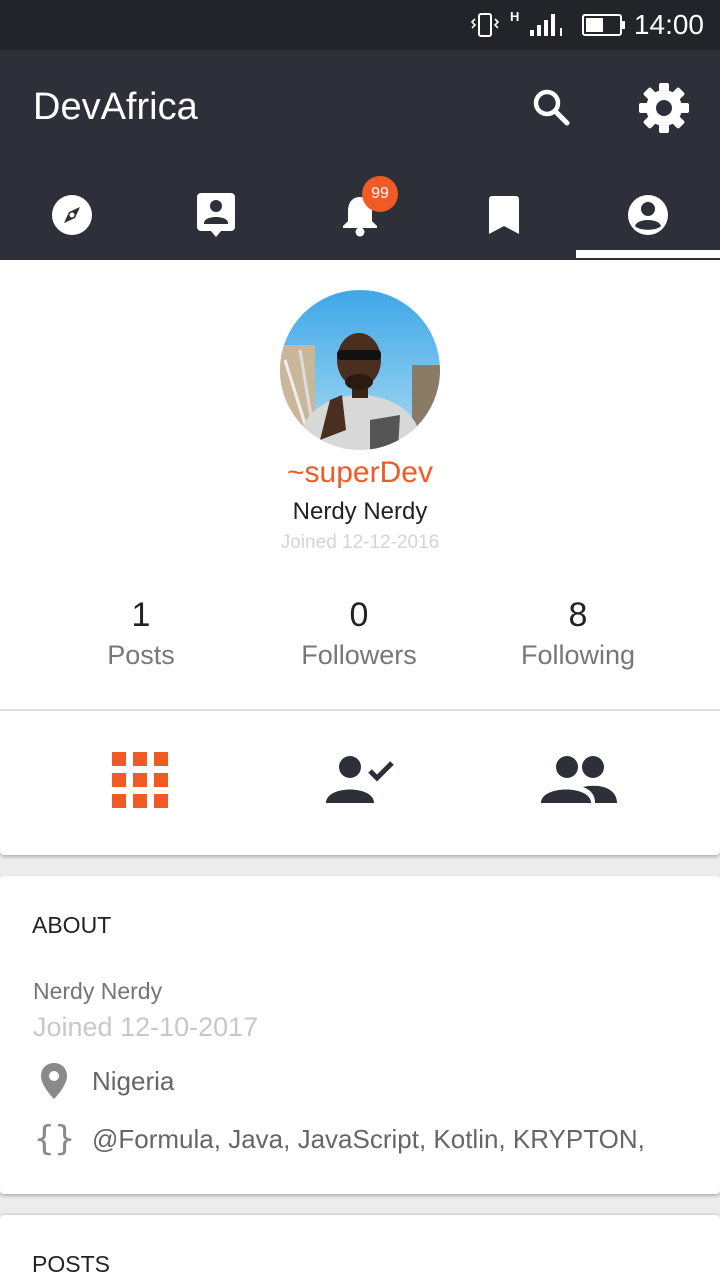 The height and width of the screenshot is (1280, 720). I want to click on tab-notifications: 99, so click(360, 215).